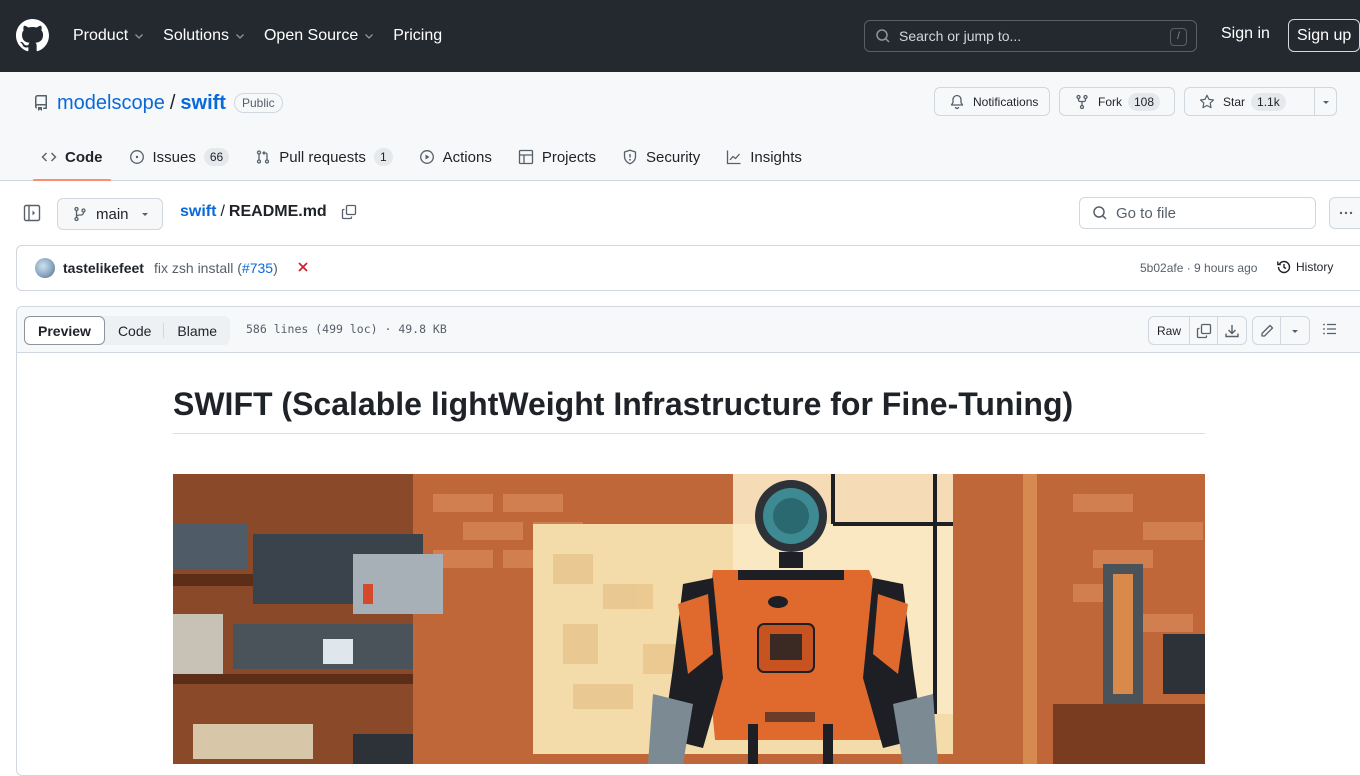  I want to click on nav-open-source: Open Source, so click(319, 36).